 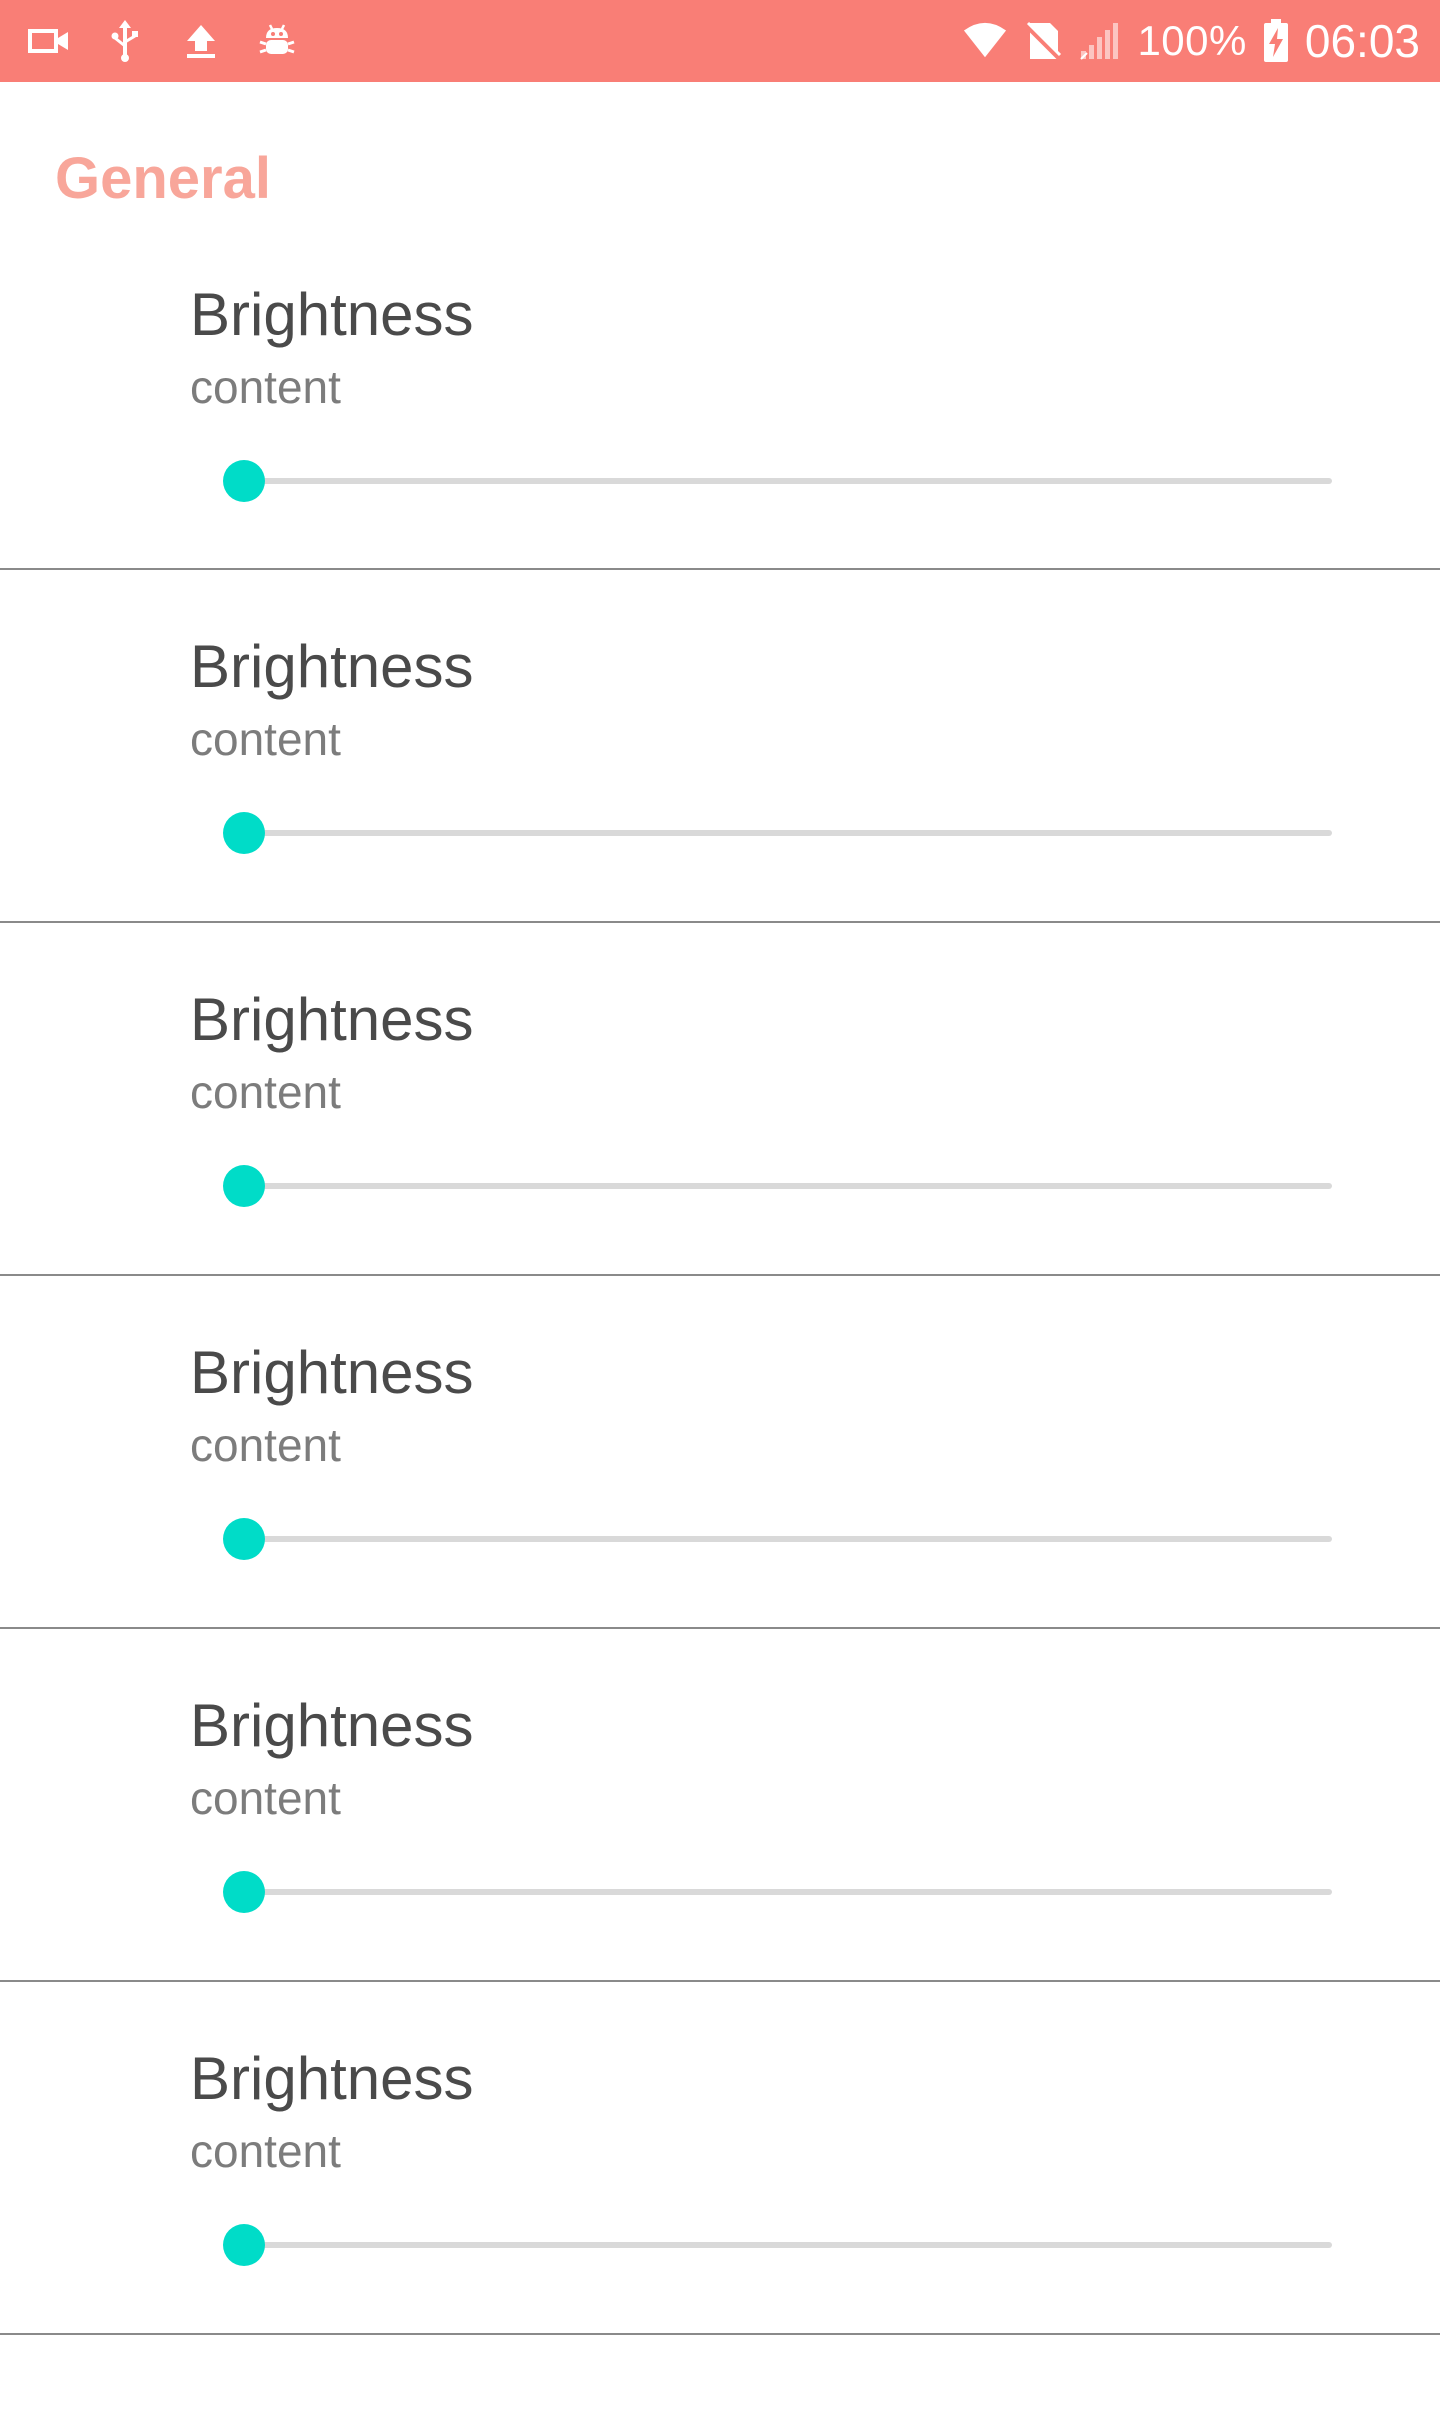 What do you see at coordinates (163, 178) in the screenshot?
I see `section-header-general: General` at bounding box center [163, 178].